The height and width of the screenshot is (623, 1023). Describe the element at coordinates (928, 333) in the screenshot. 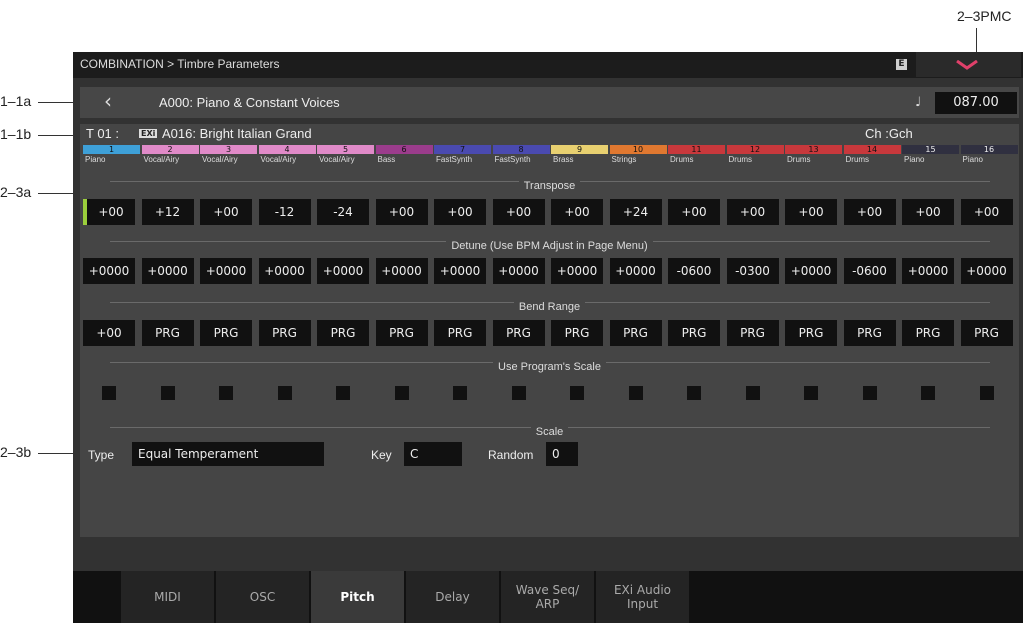

I see `bend-range-field-15: PRG` at that location.